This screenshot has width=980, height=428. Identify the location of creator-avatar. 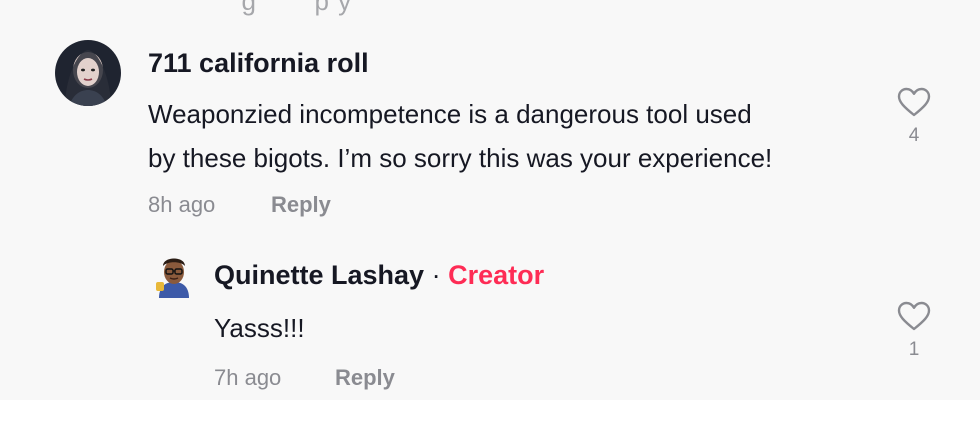
(174, 275).